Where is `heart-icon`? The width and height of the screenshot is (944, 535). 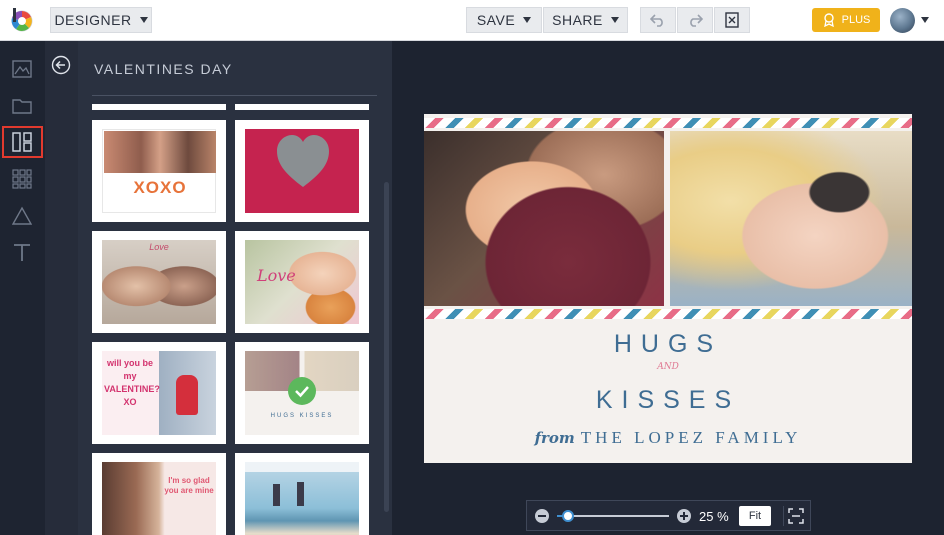
heart-icon is located at coordinates (303, 161).